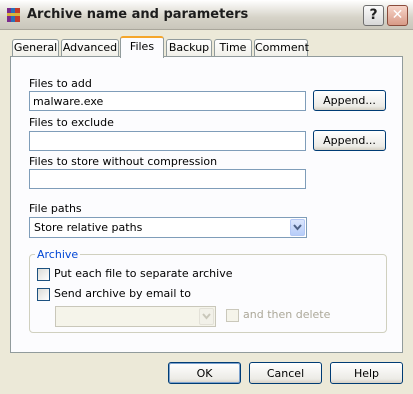 Image resolution: width=413 pixels, height=394 pixels. Describe the element at coordinates (35, 48) in the screenshot. I see `tab-general: General` at that location.